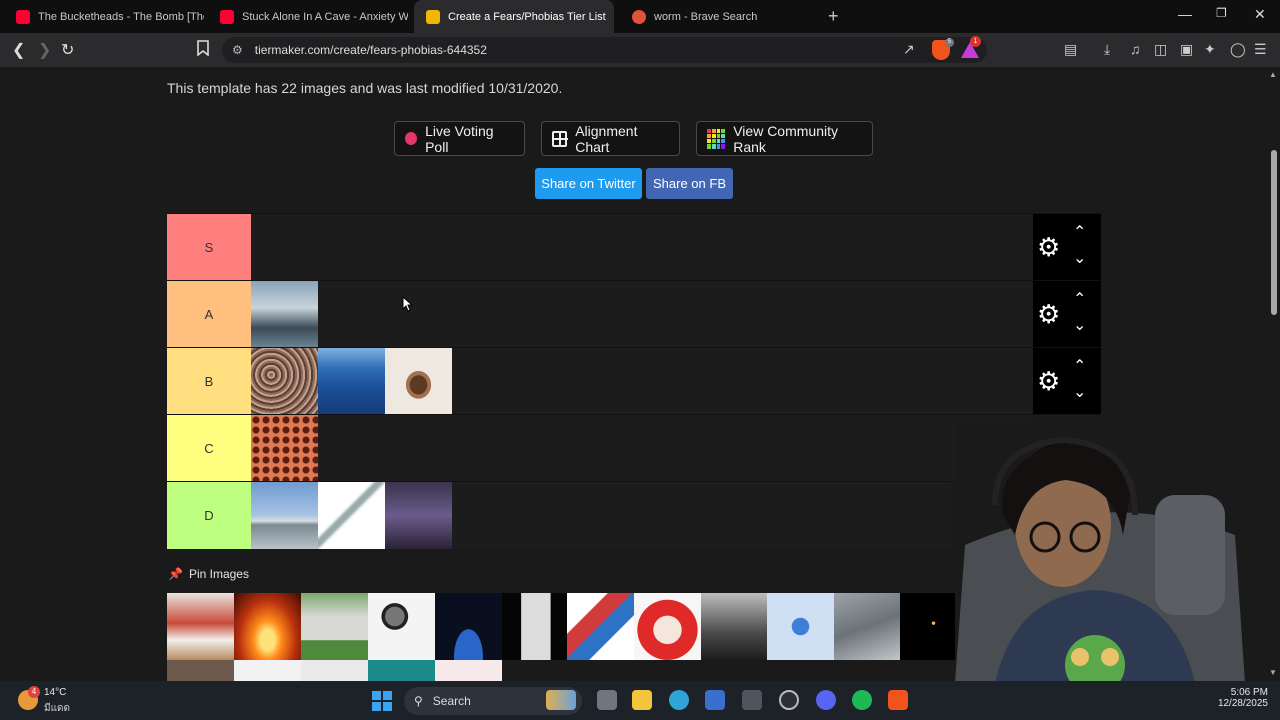  I want to click on tier-label: D, so click(209, 515).